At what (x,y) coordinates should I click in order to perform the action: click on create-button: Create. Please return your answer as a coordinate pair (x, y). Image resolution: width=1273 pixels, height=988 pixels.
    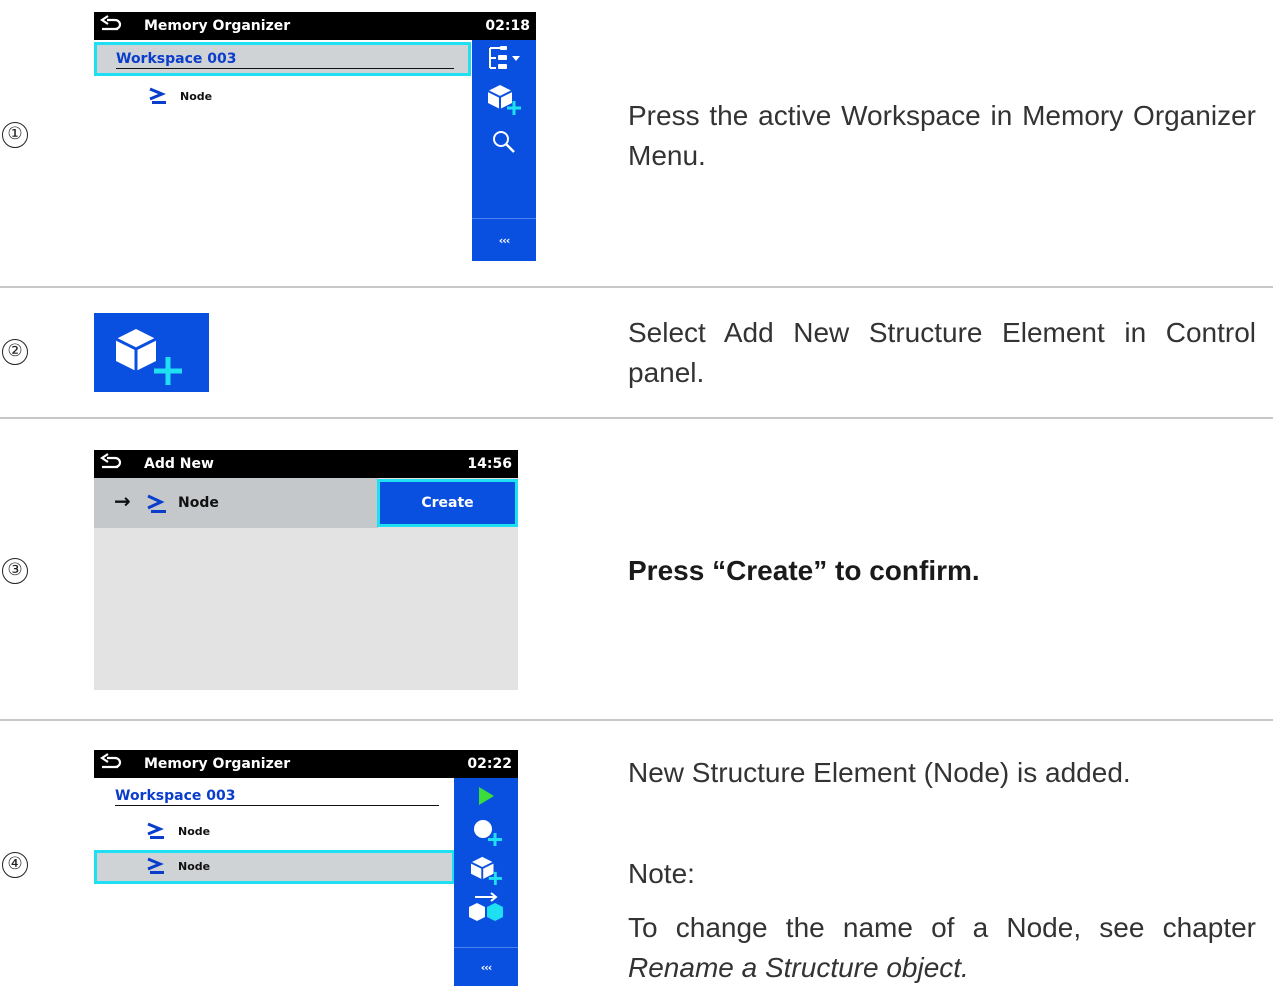
    Looking at the image, I should click on (447, 503).